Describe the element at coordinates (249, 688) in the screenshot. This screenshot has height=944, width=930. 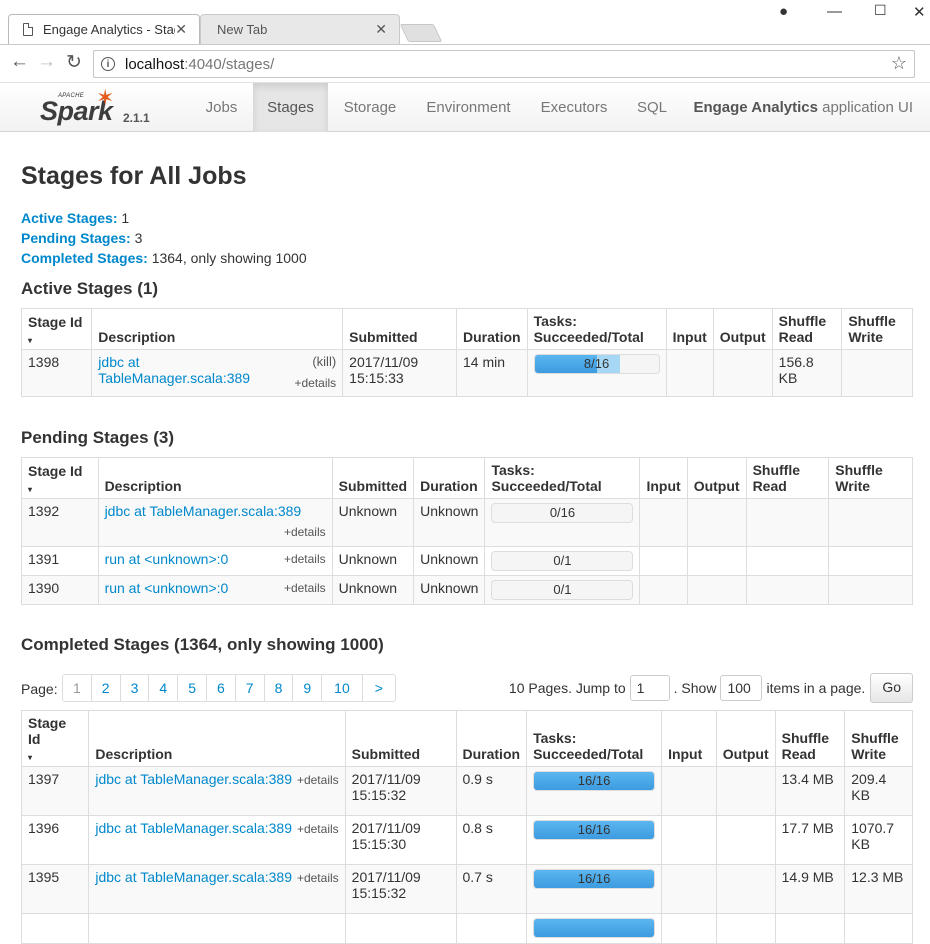
I see `page-link: 7` at that location.